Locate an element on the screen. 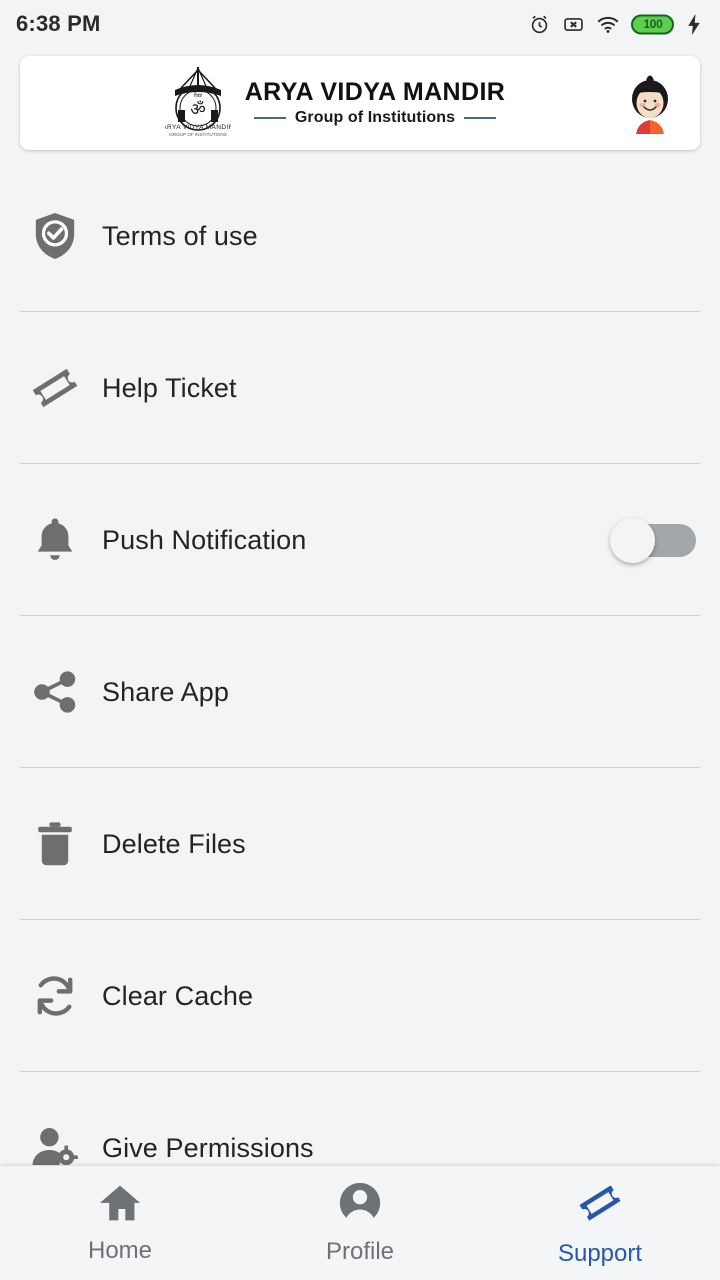 The width and height of the screenshot is (720, 1280). brand-text: ARYA VIDYA MANDIR Group of Institutions is located at coordinates (375, 102).